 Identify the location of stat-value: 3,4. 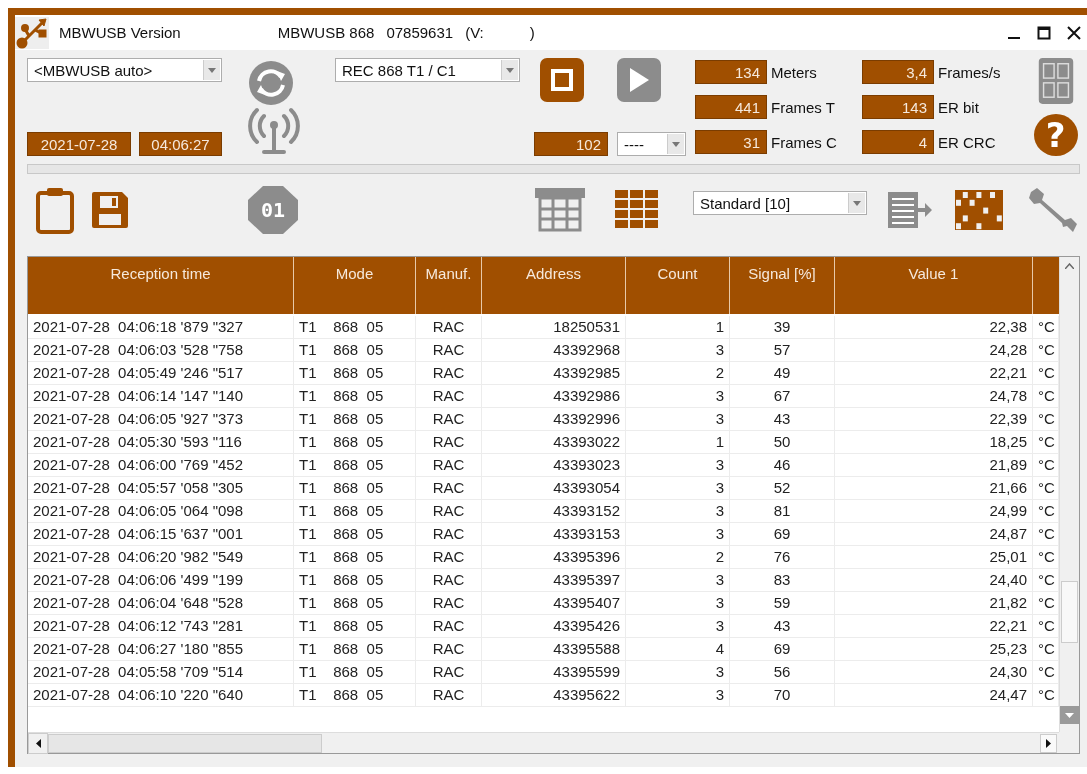
(898, 72).